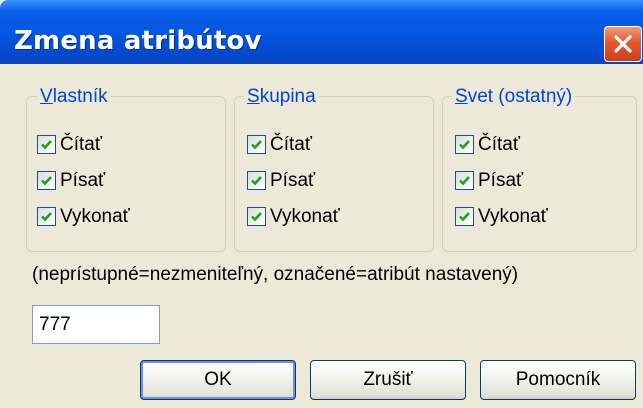 The height and width of the screenshot is (408, 643). I want to click on legend-text: kupina, so click(287, 96).